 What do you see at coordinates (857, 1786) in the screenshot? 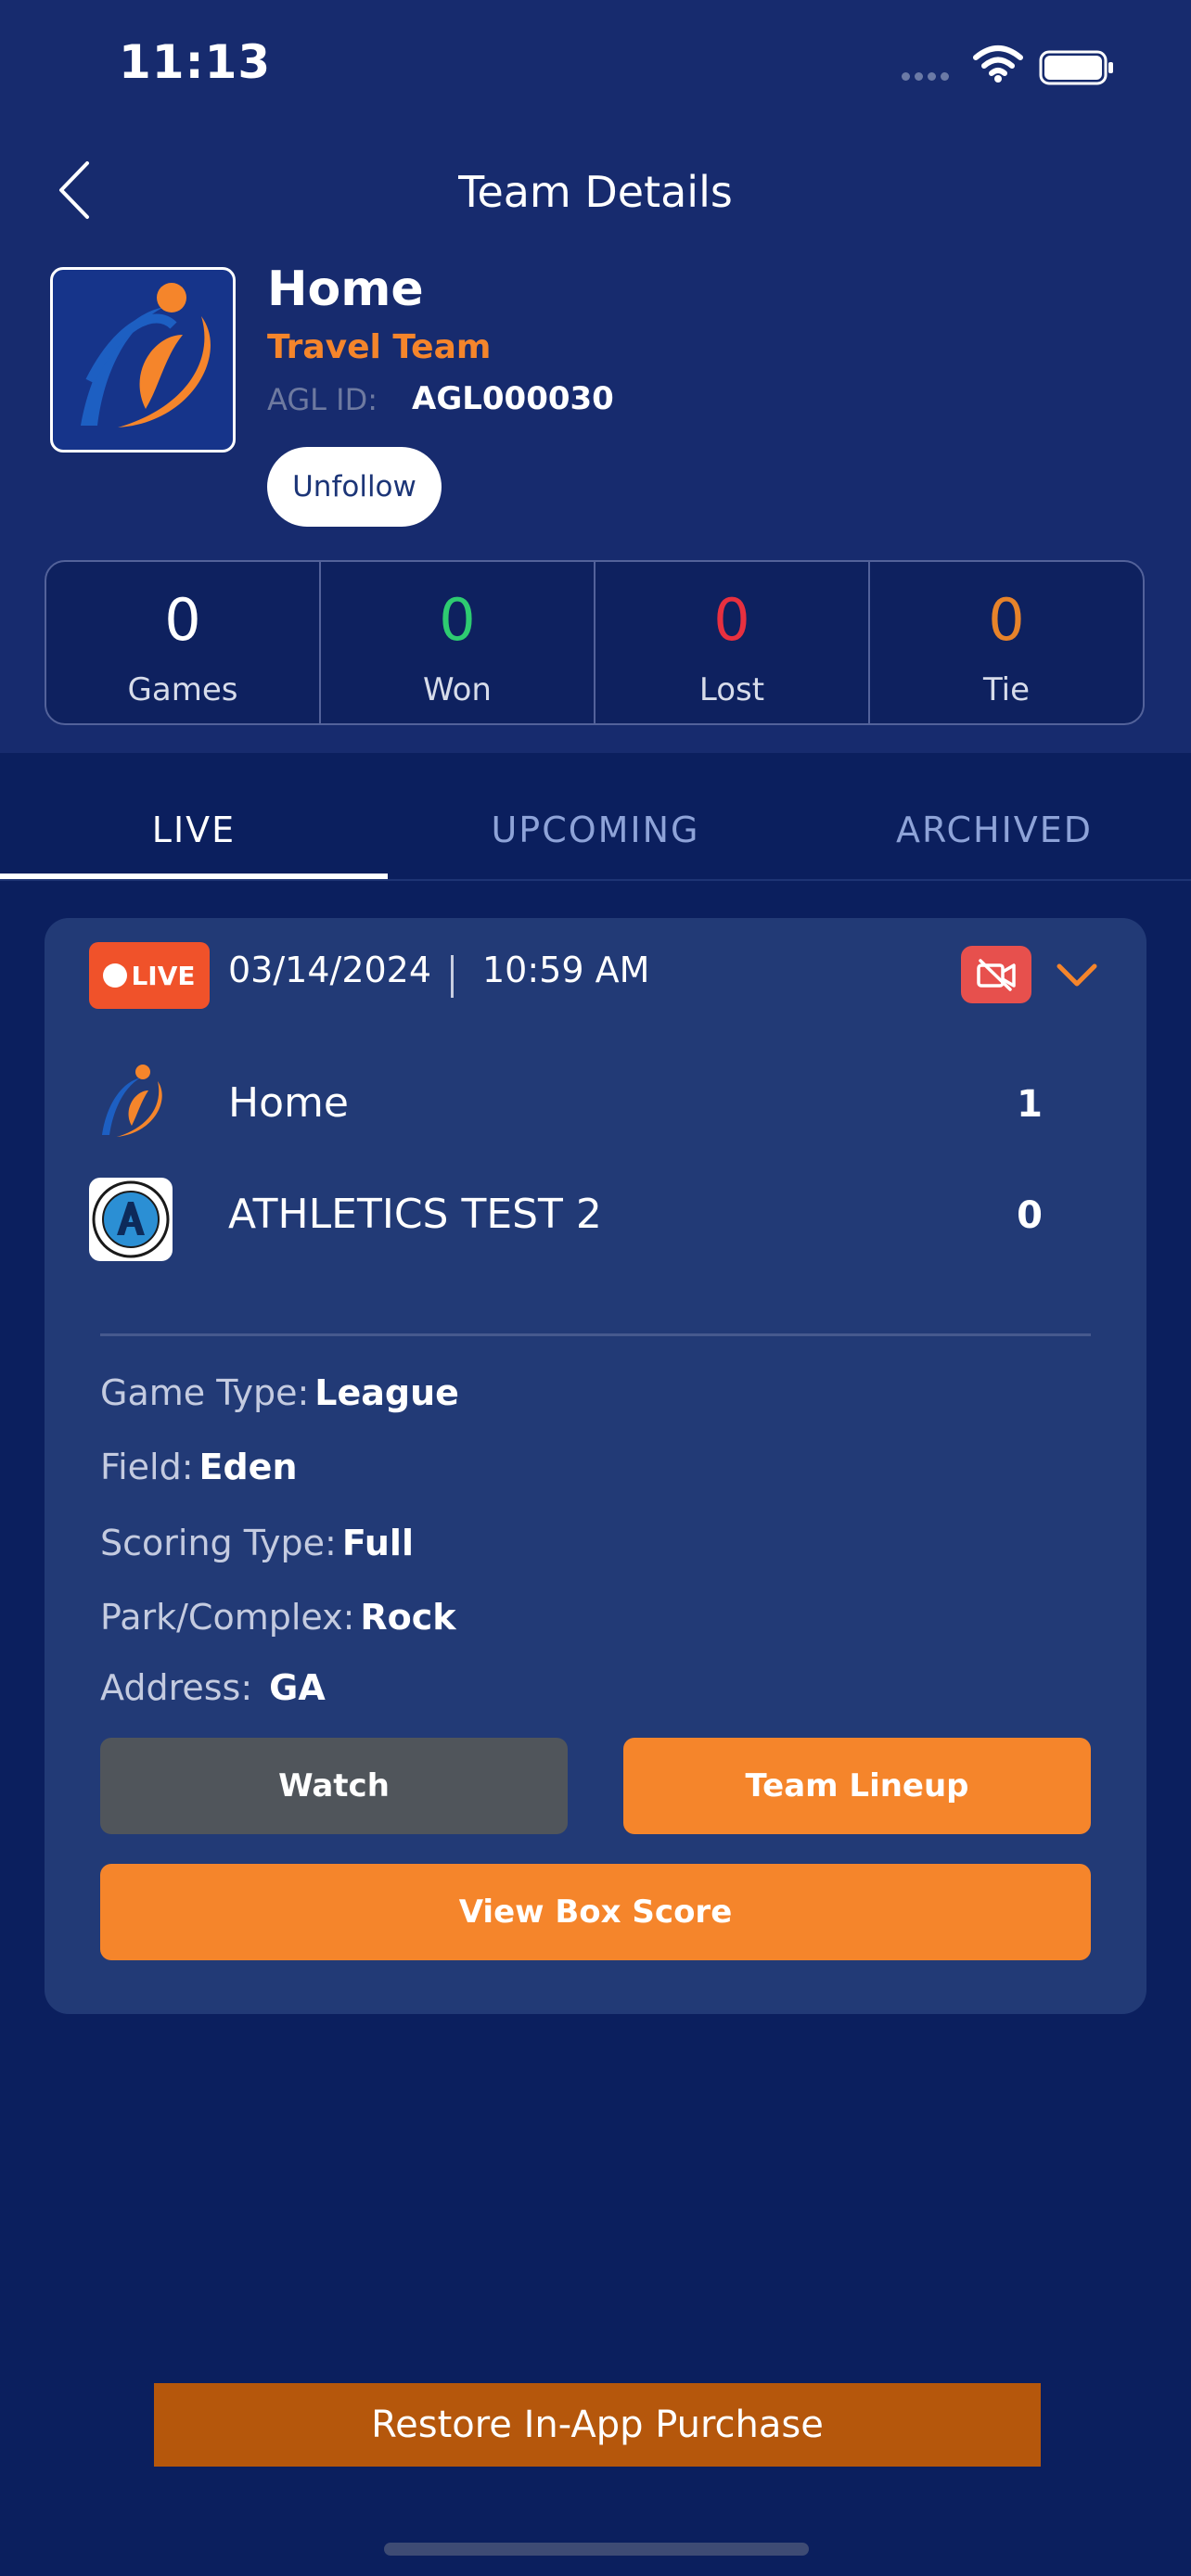
I see `team-lineup-button: Team Lineup` at bounding box center [857, 1786].